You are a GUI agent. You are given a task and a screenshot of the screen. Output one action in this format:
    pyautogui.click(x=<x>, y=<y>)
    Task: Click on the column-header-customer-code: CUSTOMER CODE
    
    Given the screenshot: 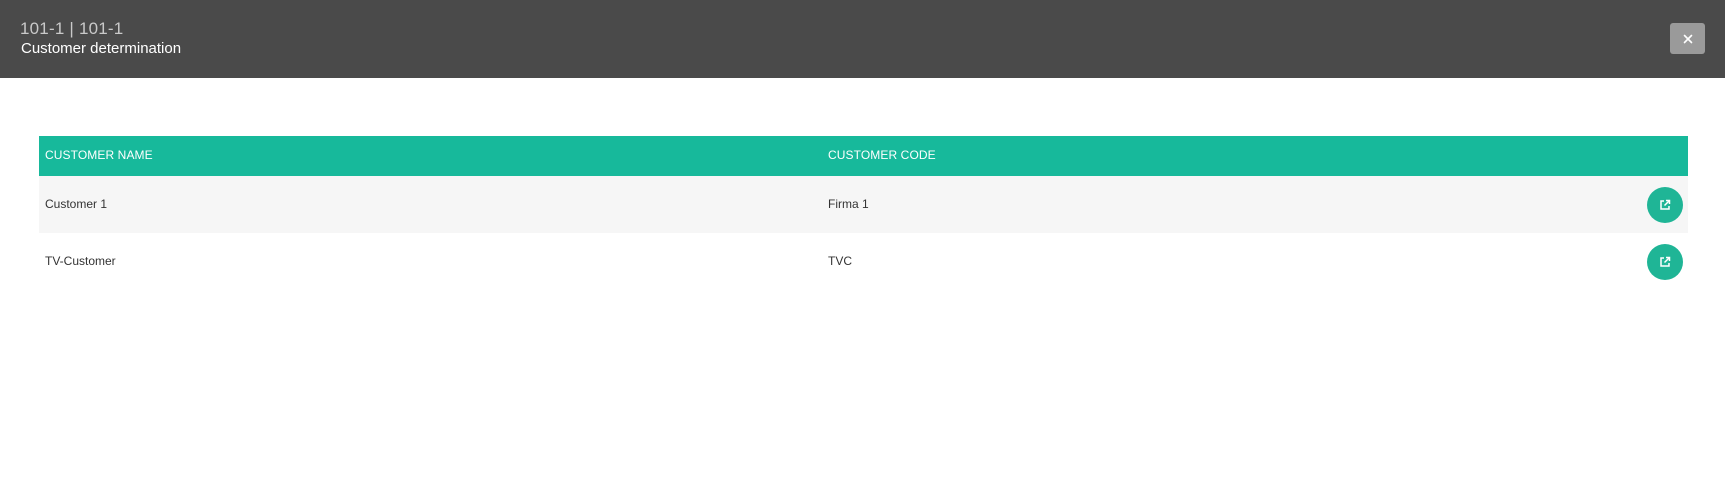 What is the action you would take?
    pyautogui.click(x=882, y=155)
    